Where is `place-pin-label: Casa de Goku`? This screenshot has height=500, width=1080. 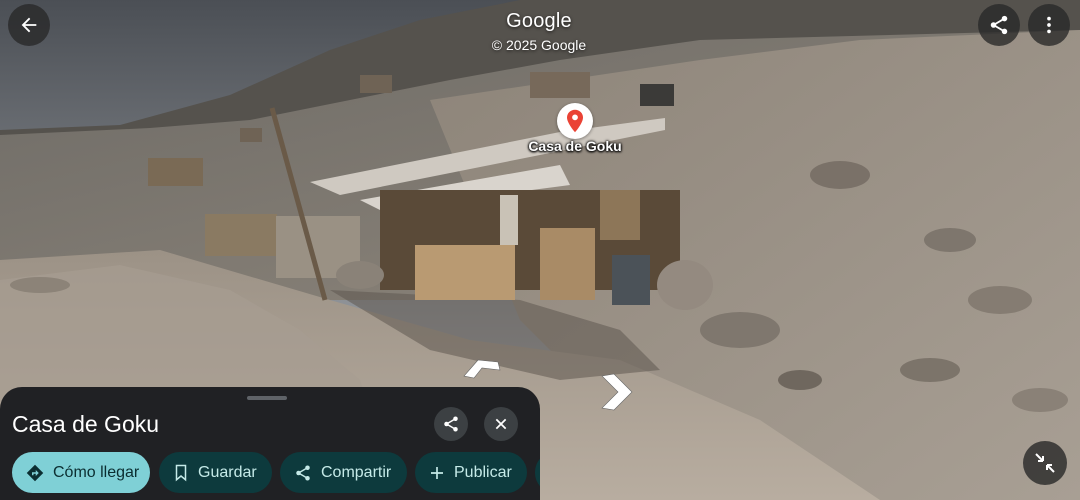
place-pin-label: Casa de Goku is located at coordinates (575, 146).